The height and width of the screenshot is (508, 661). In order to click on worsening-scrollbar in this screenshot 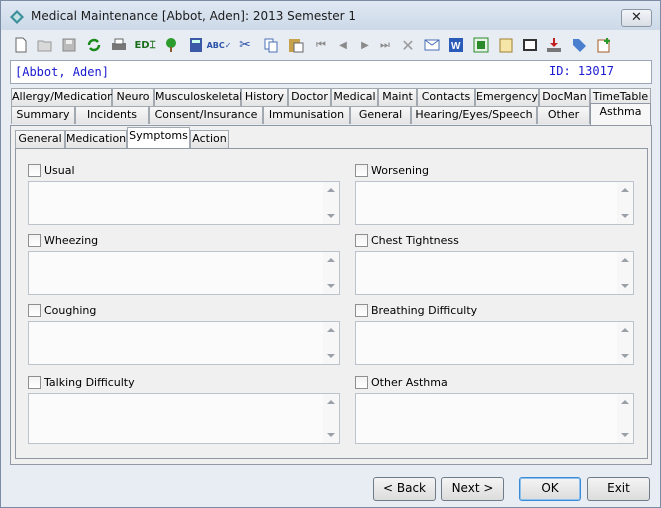, I will do `click(625, 203)`.